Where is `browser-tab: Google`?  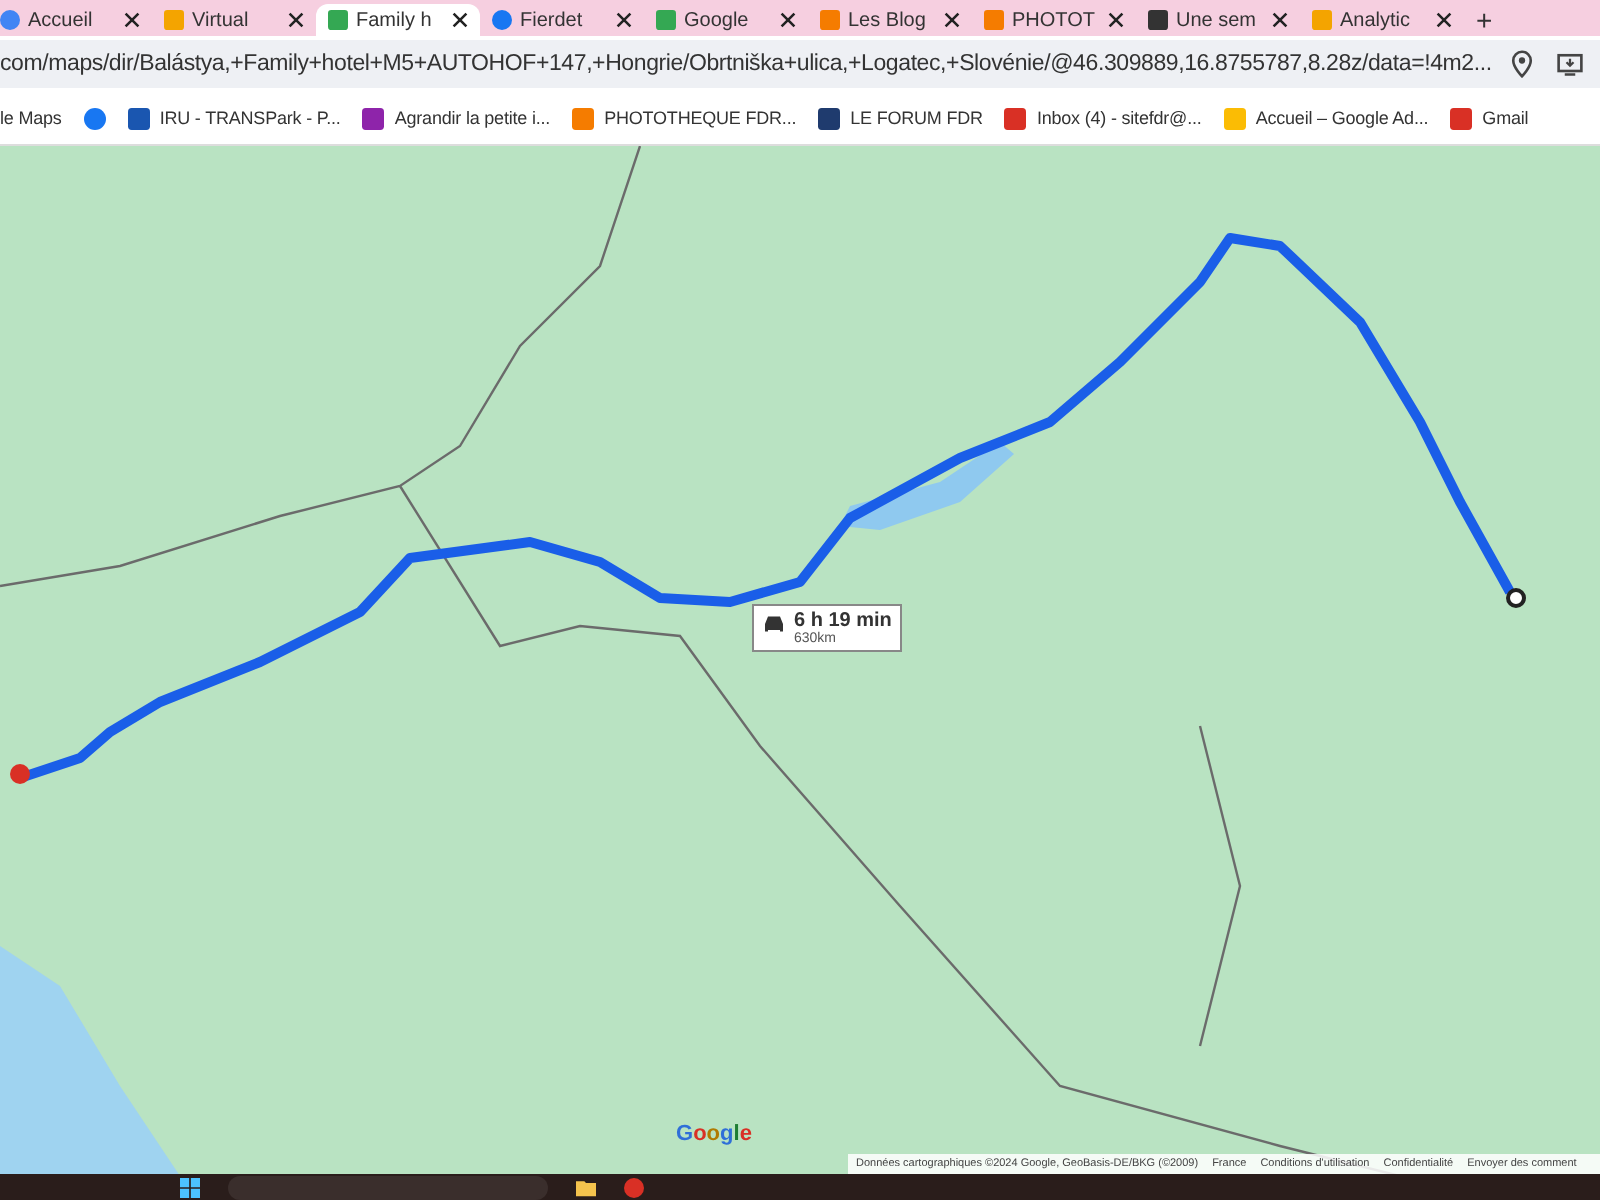
browser-tab: Google is located at coordinates (726, 20).